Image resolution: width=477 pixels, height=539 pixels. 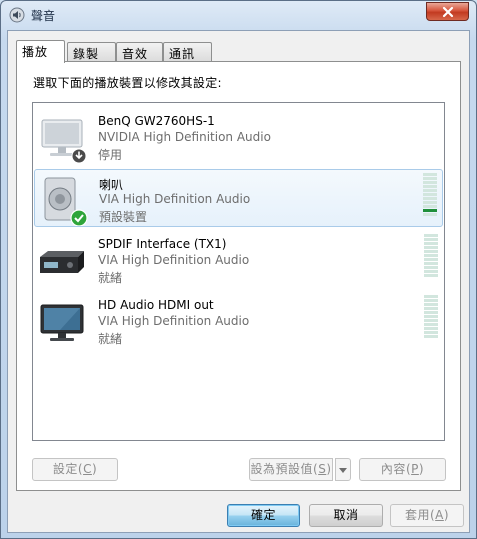 What do you see at coordinates (40, 51) in the screenshot?
I see `tab-playback: 播放` at bounding box center [40, 51].